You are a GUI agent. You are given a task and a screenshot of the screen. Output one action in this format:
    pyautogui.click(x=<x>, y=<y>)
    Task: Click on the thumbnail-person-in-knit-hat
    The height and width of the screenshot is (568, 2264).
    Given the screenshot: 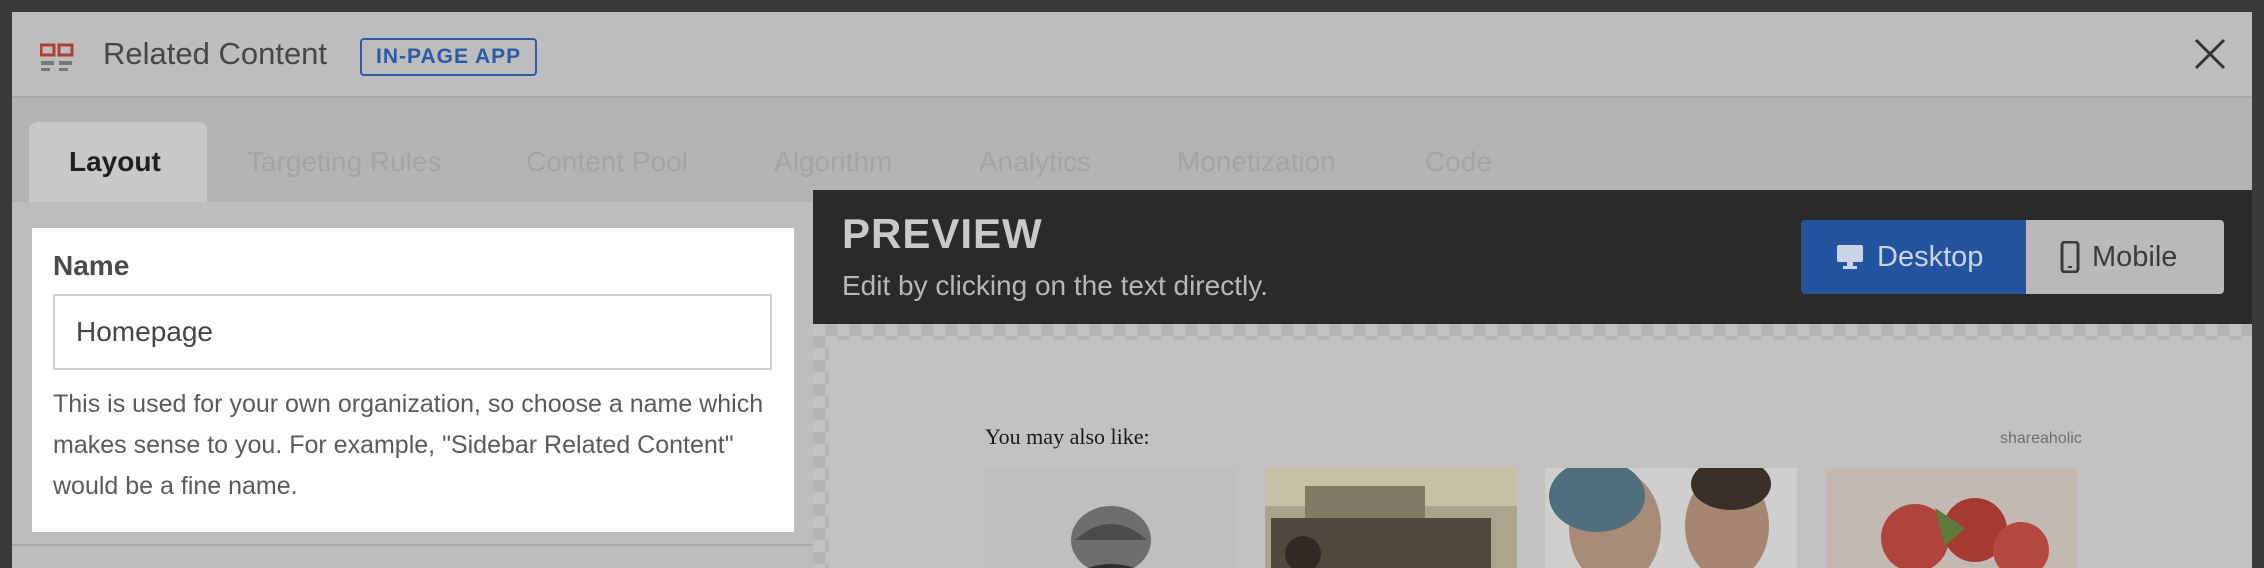 What is the action you would take?
    pyautogui.click(x=1111, y=518)
    